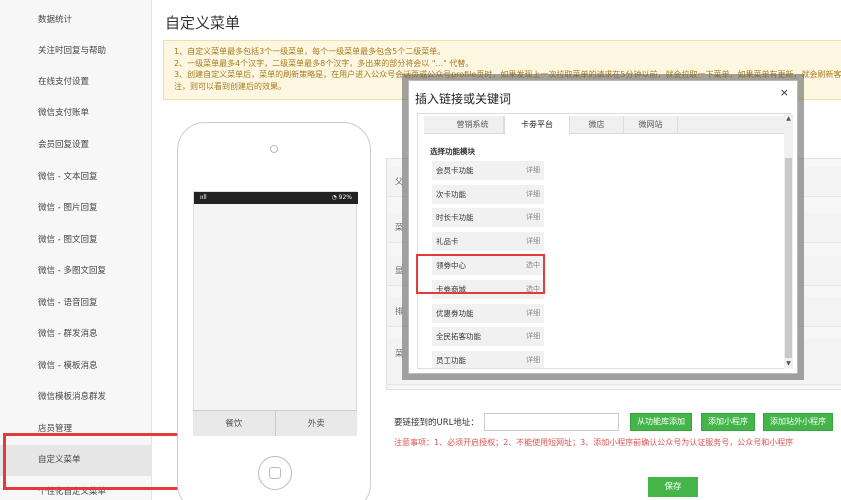 The image size is (841, 500). What do you see at coordinates (551, 422) in the screenshot?
I see `url-input` at bounding box center [551, 422].